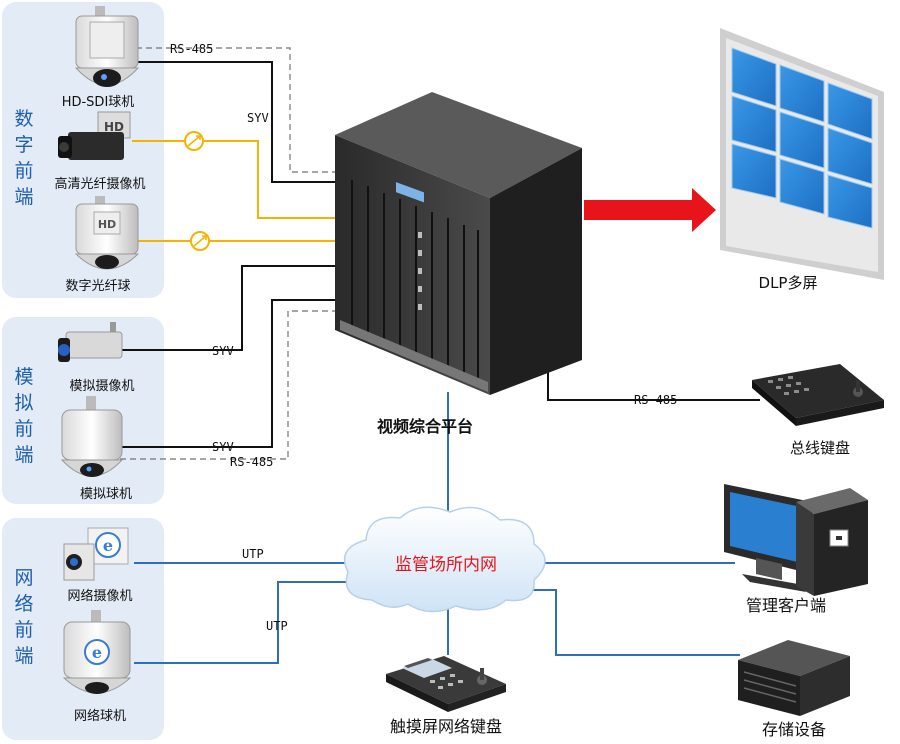 The image size is (900, 744). I want to click on syv-line-hd-dome, so click(235, 122).